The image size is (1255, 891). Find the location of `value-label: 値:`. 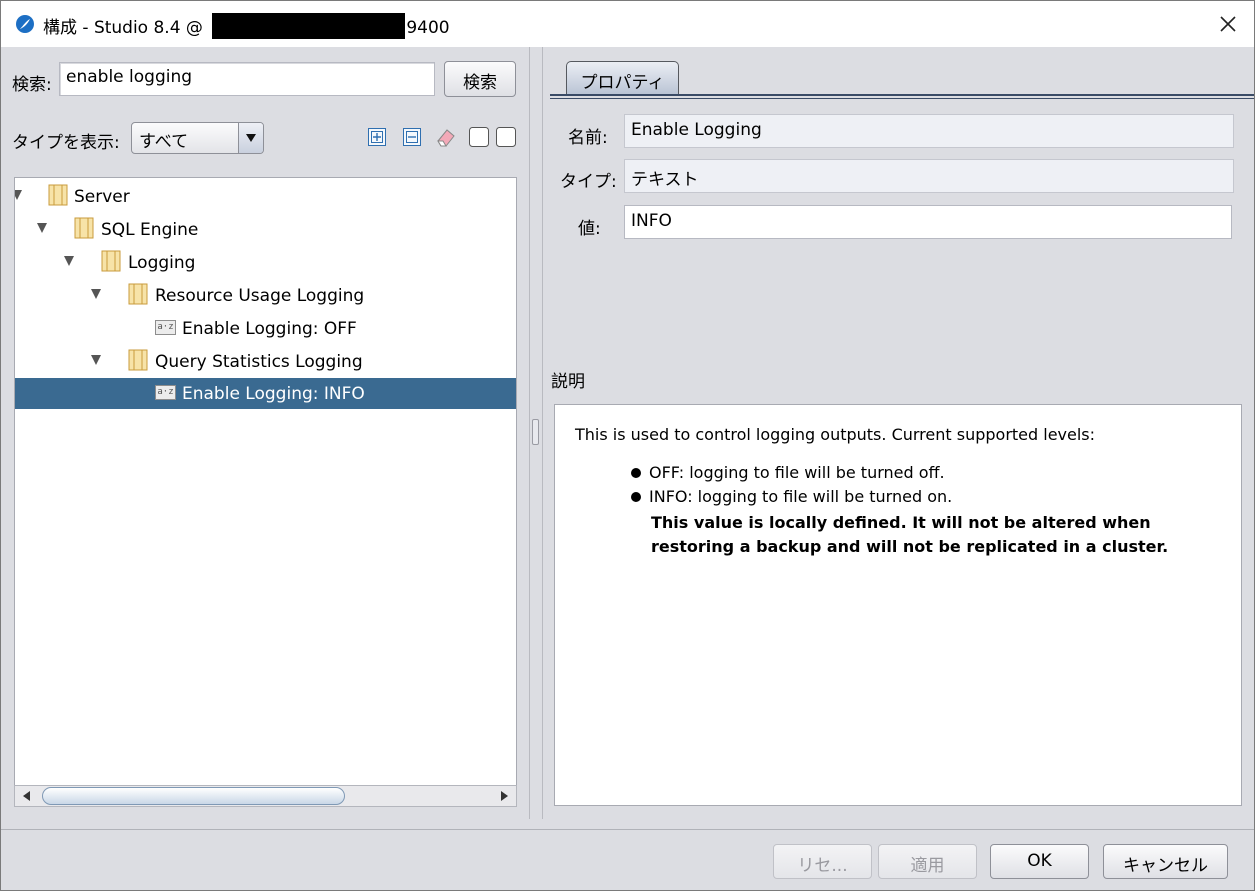

value-label: 値: is located at coordinates (589, 229).